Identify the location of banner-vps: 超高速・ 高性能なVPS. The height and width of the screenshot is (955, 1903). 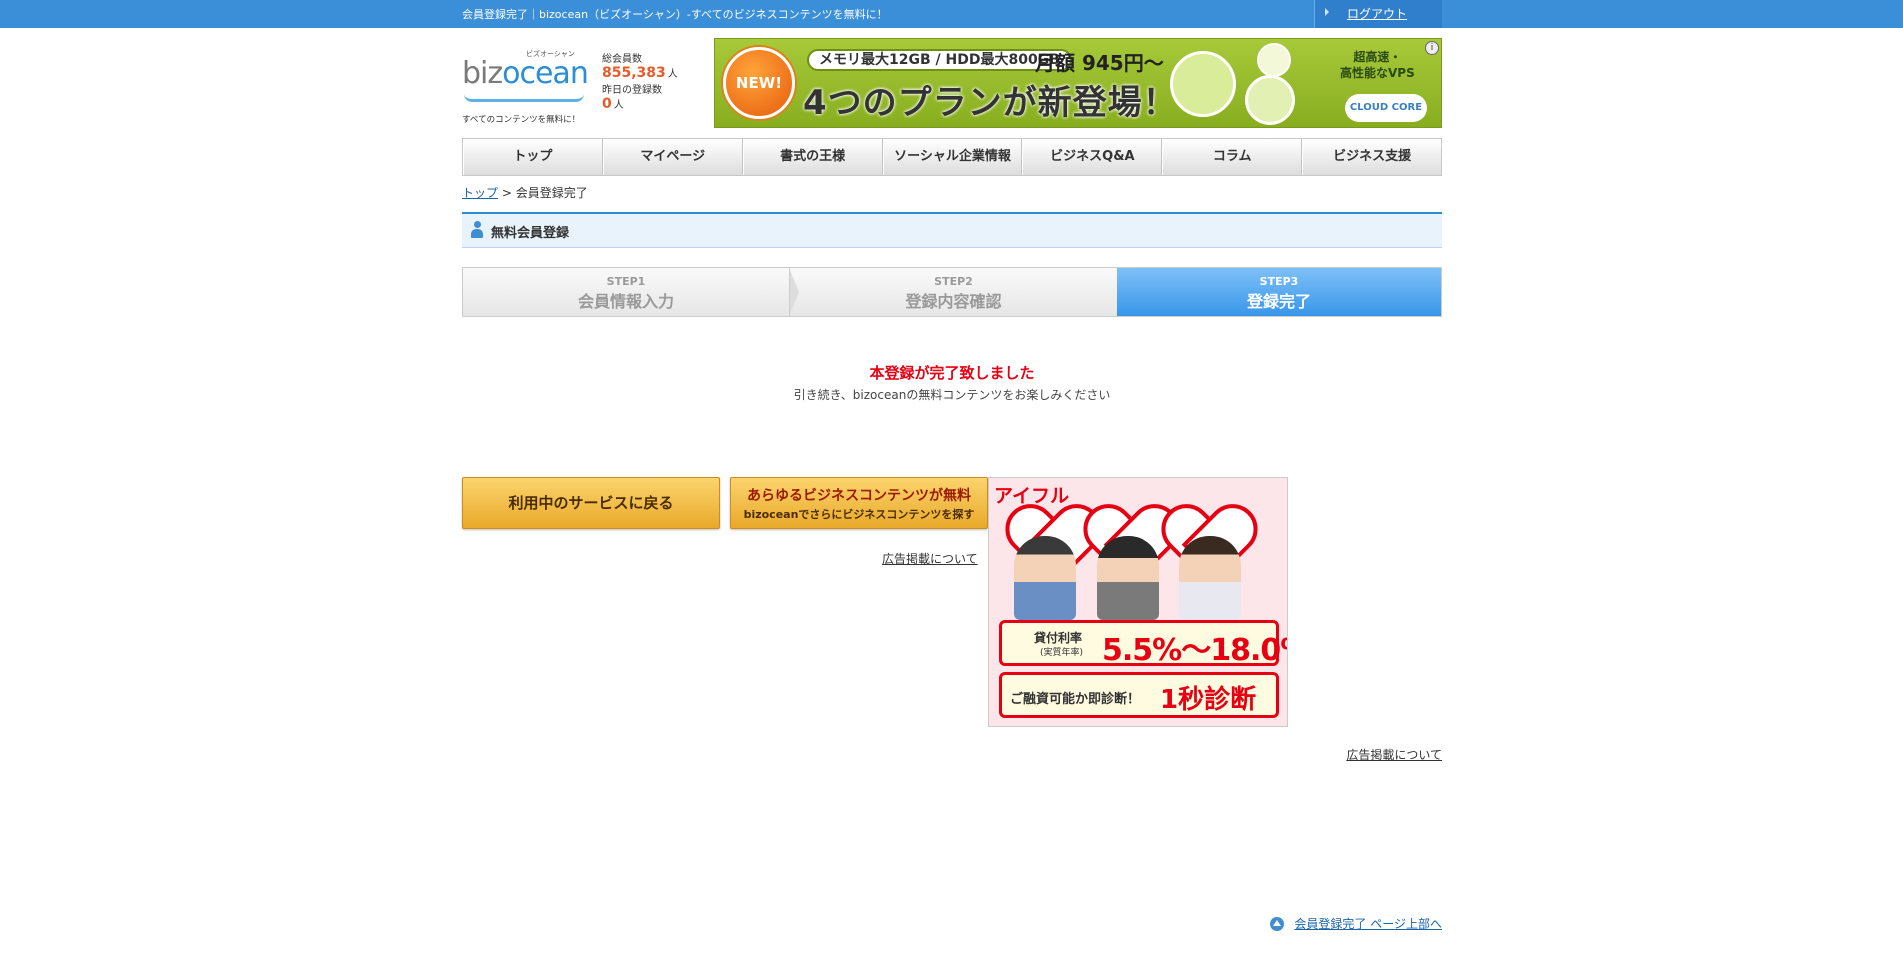
(1377, 65).